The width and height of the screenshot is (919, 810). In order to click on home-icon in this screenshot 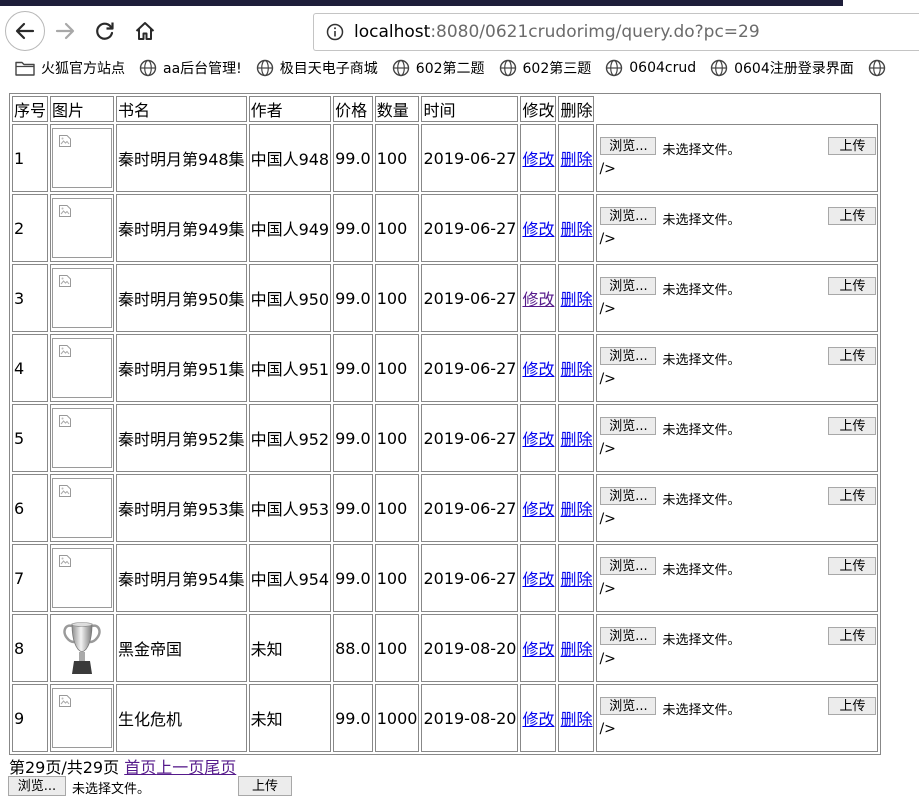, I will do `click(145, 31)`.